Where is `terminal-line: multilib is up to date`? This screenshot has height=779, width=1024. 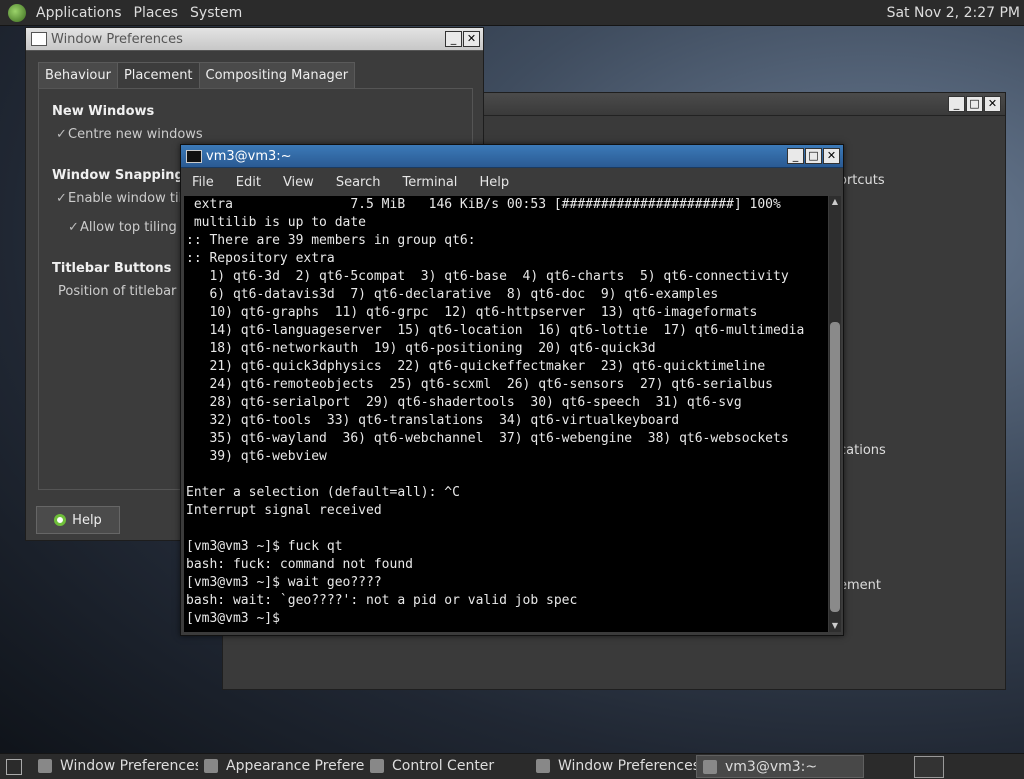
terminal-line: multilib is up to date is located at coordinates (276, 222).